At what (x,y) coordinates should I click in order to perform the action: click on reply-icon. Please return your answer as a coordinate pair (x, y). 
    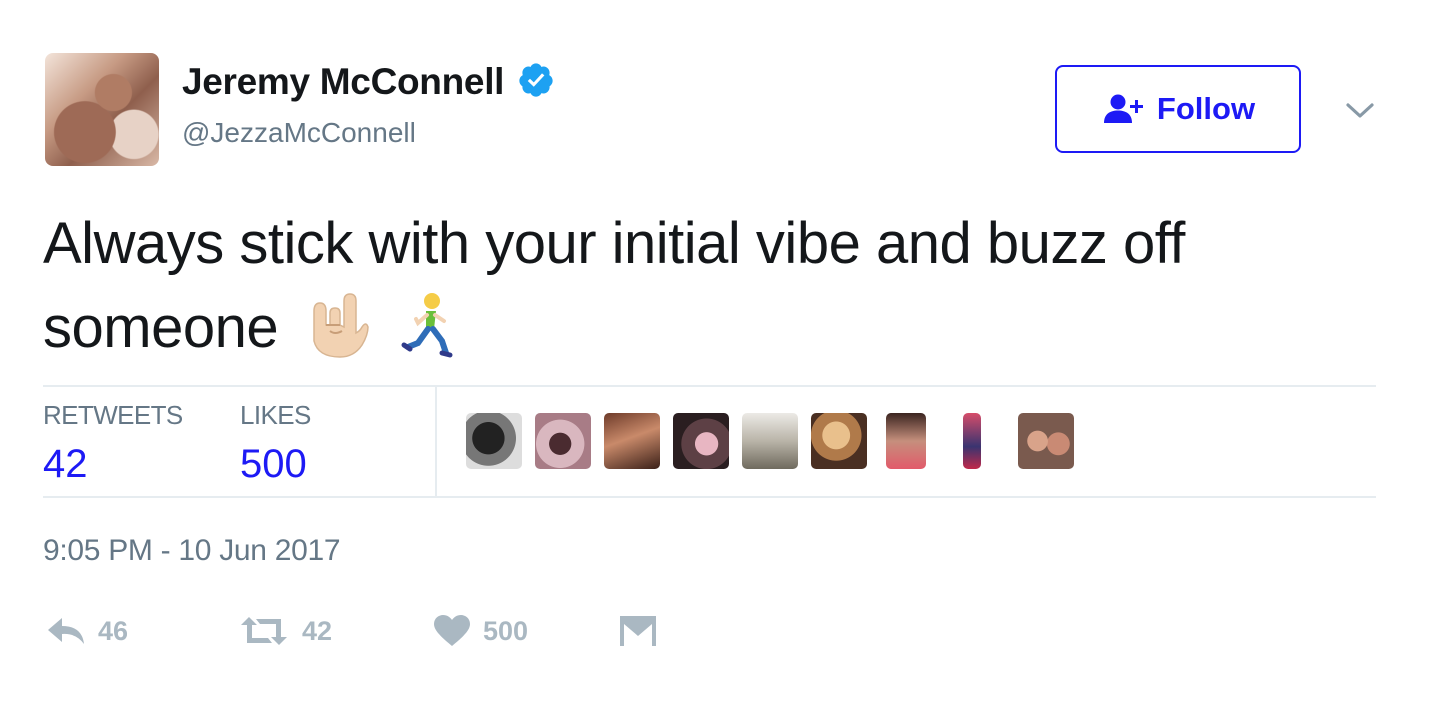
    Looking at the image, I should click on (66, 631).